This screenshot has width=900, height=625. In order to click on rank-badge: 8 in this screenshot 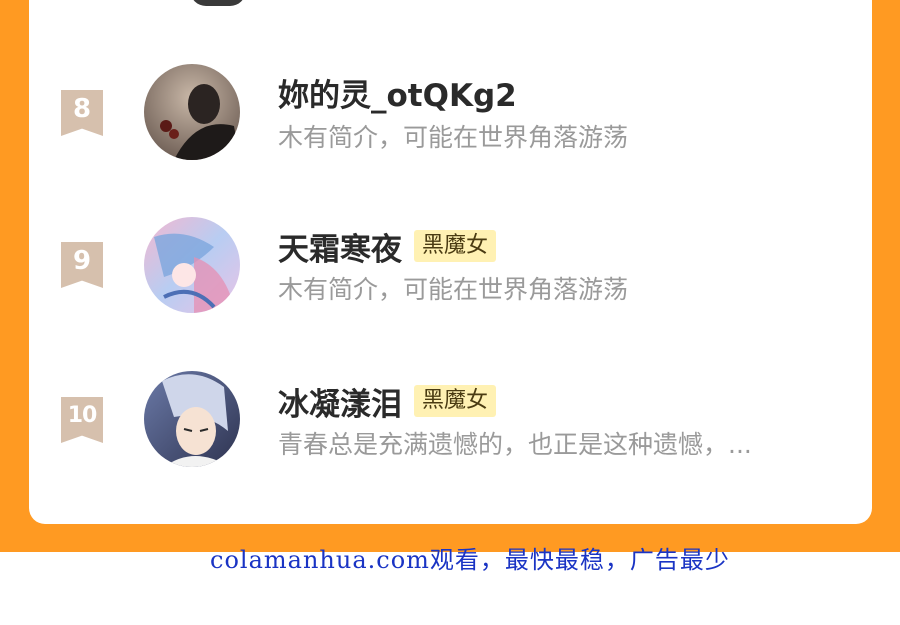, I will do `click(82, 113)`.